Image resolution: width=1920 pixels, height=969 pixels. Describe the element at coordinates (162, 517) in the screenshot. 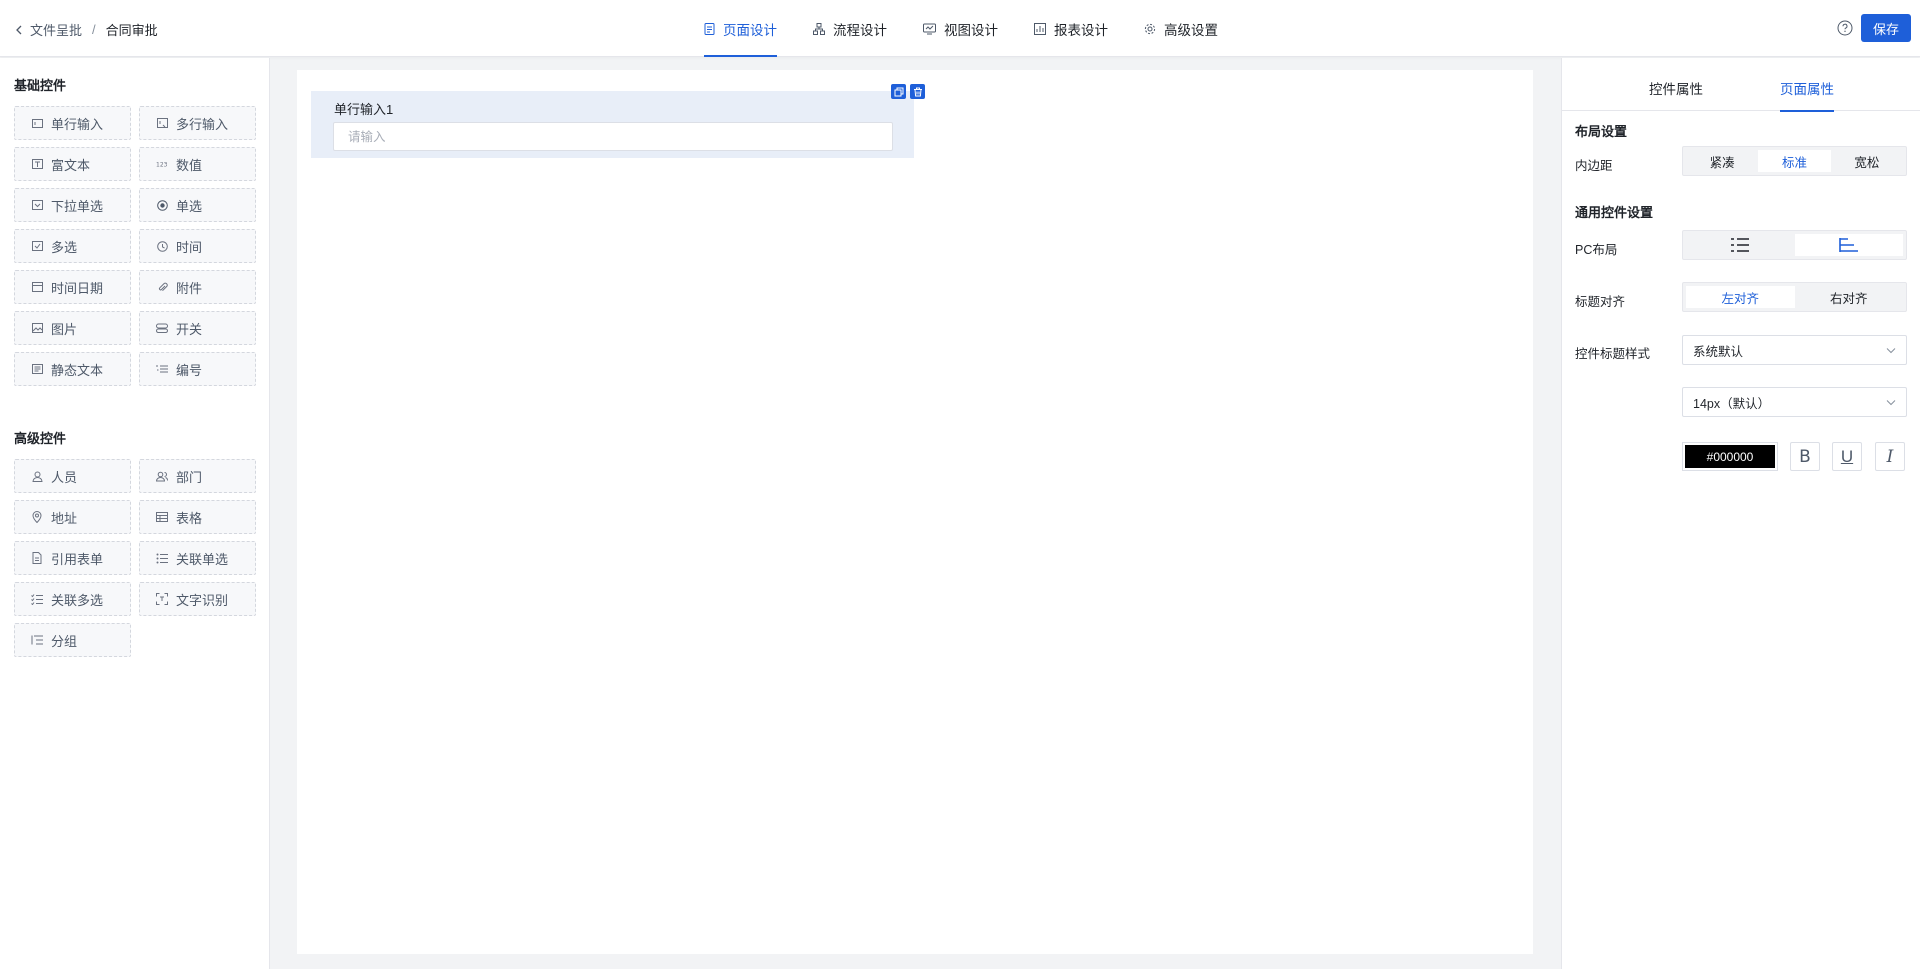

I see `table-icon` at that location.